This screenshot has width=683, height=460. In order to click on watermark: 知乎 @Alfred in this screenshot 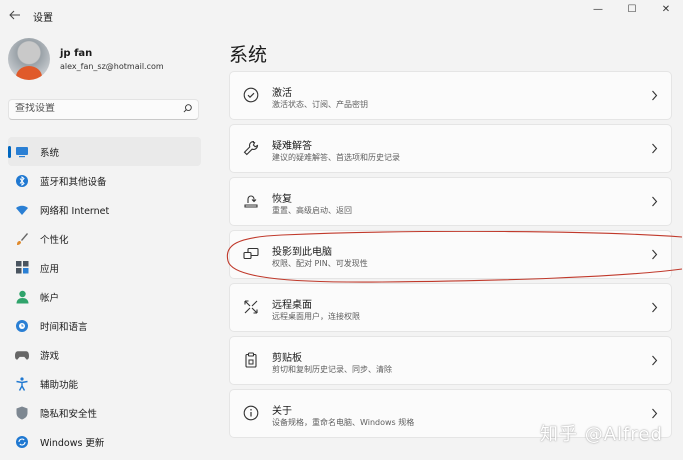, I will do `click(601, 434)`.